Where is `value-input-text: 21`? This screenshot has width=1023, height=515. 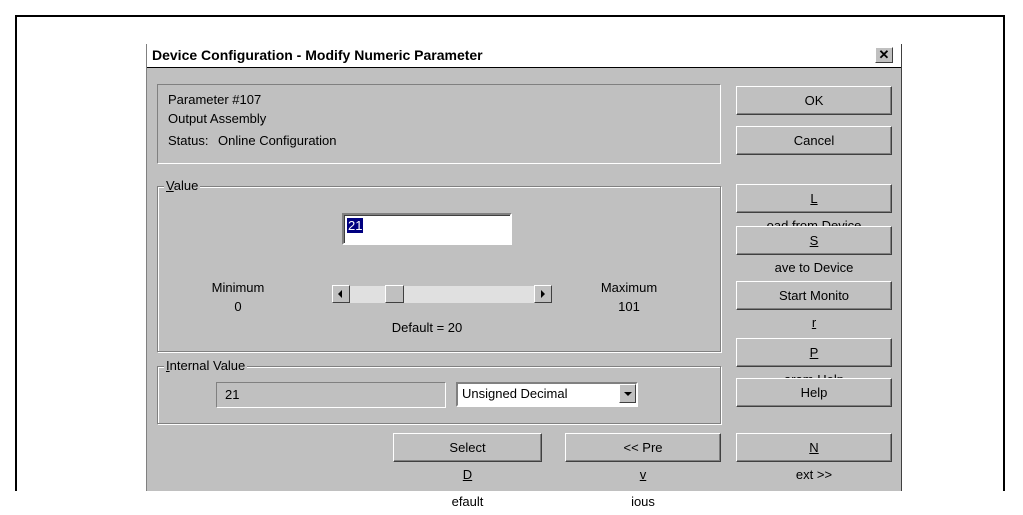
value-input-text: 21 is located at coordinates (355, 225).